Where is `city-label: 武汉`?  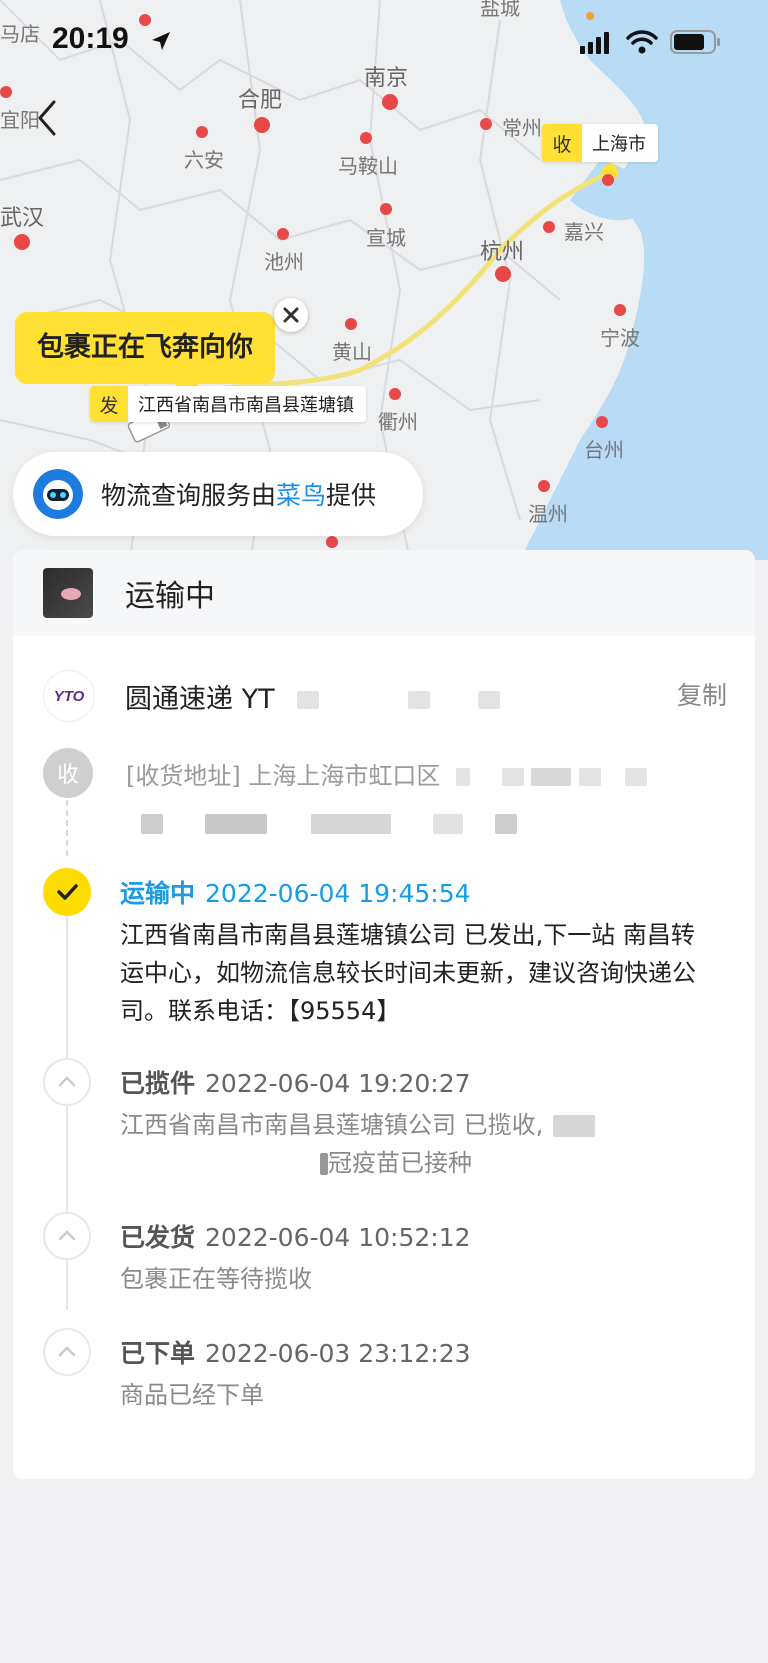 city-label: 武汉 is located at coordinates (22, 218).